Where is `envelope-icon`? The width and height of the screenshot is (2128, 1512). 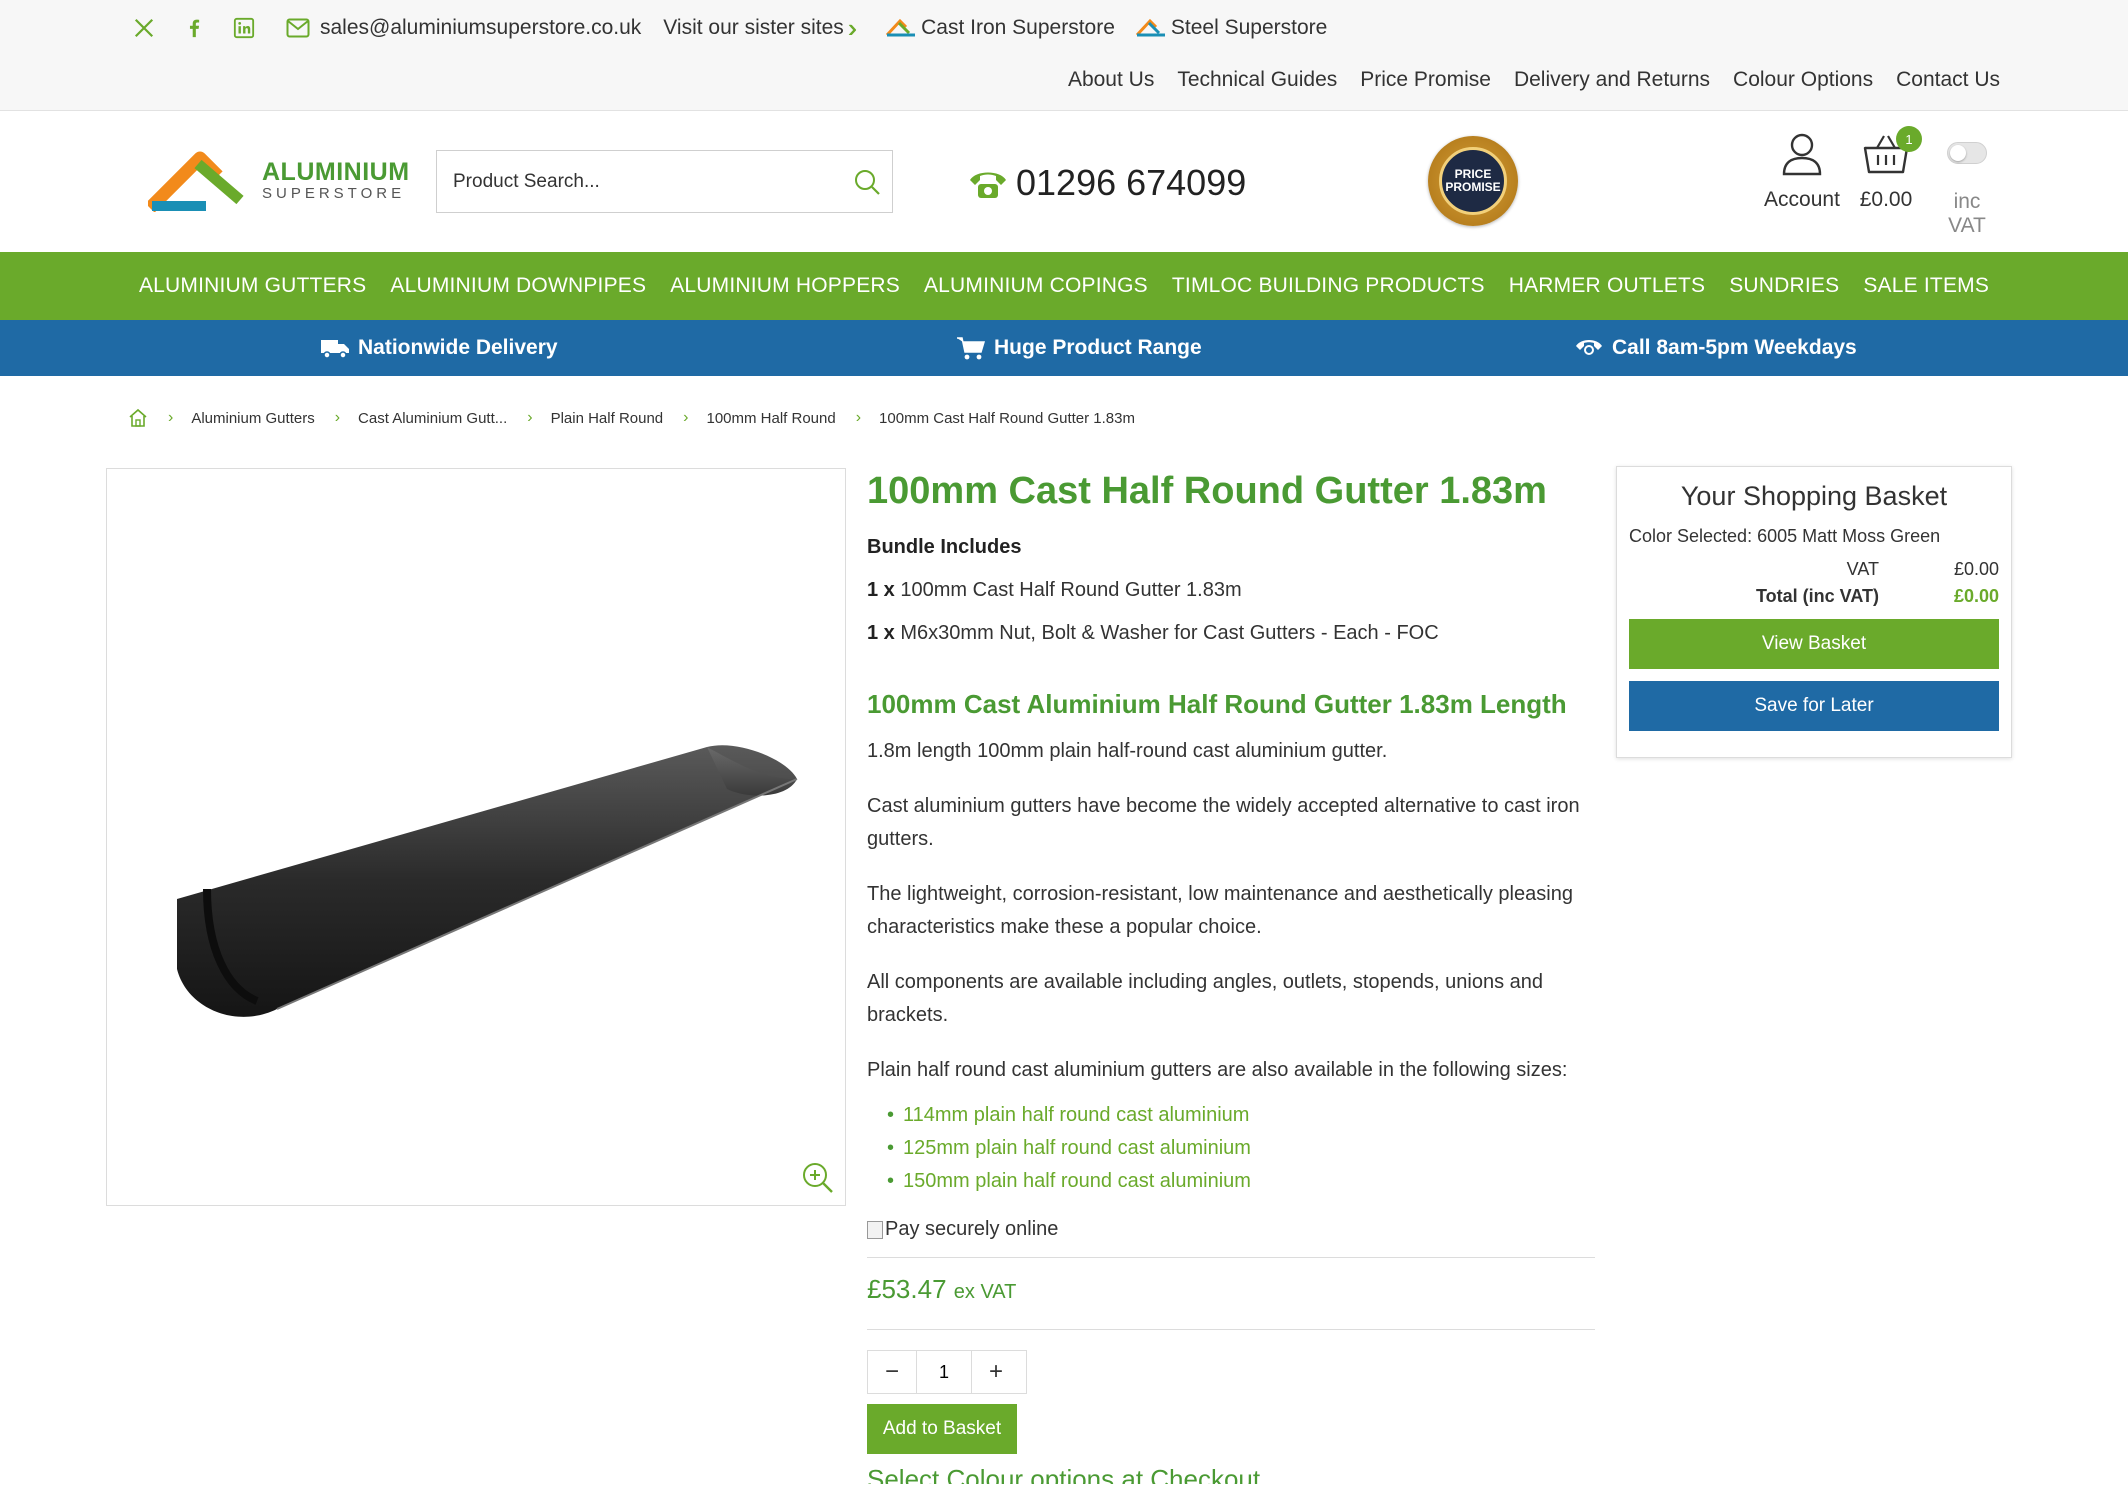 envelope-icon is located at coordinates (298, 28).